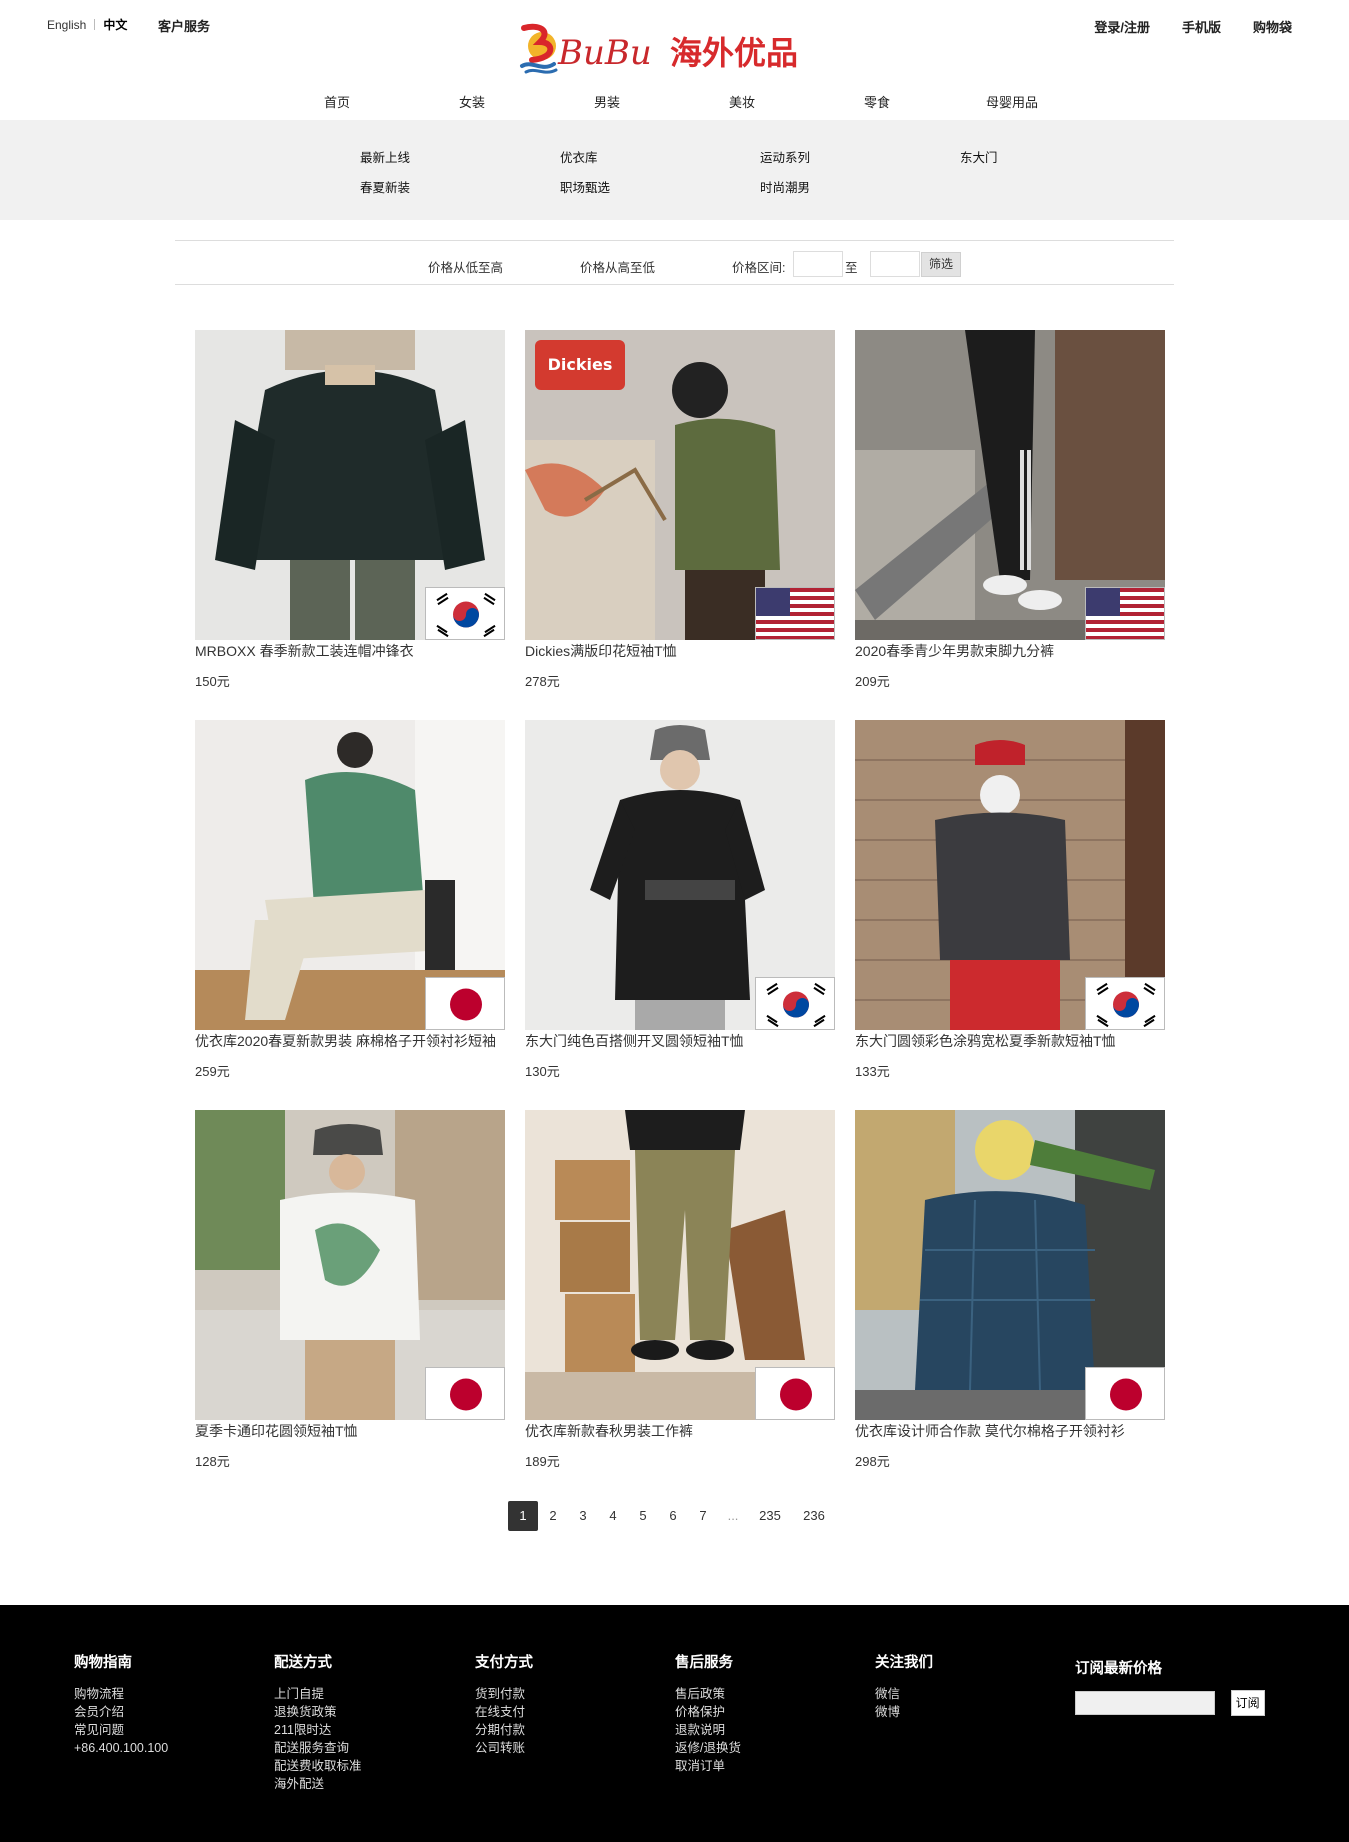  What do you see at coordinates (785, 156) in the screenshot?
I see `subnav-sports: 运动系列` at bounding box center [785, 156].